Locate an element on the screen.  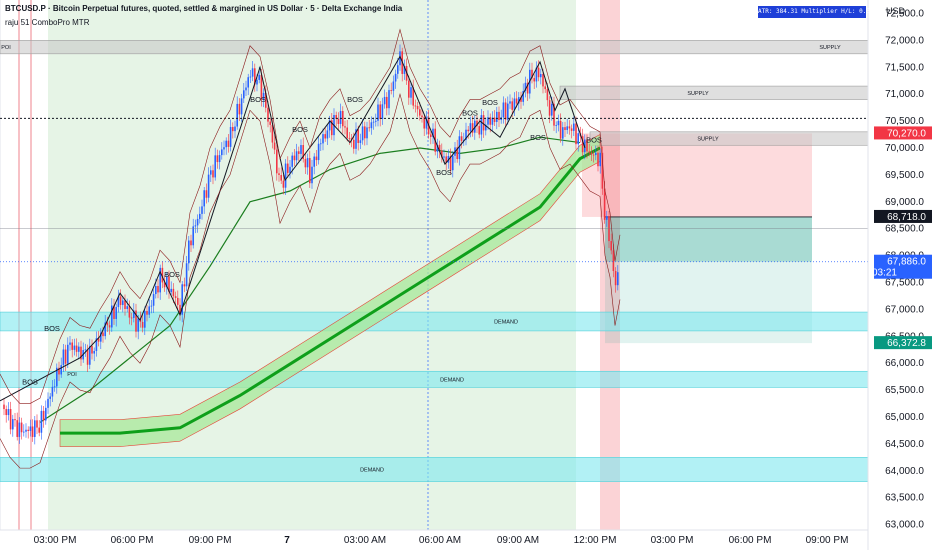
y-tick-label: 70,500.0 is located at coordinates (904, 121).